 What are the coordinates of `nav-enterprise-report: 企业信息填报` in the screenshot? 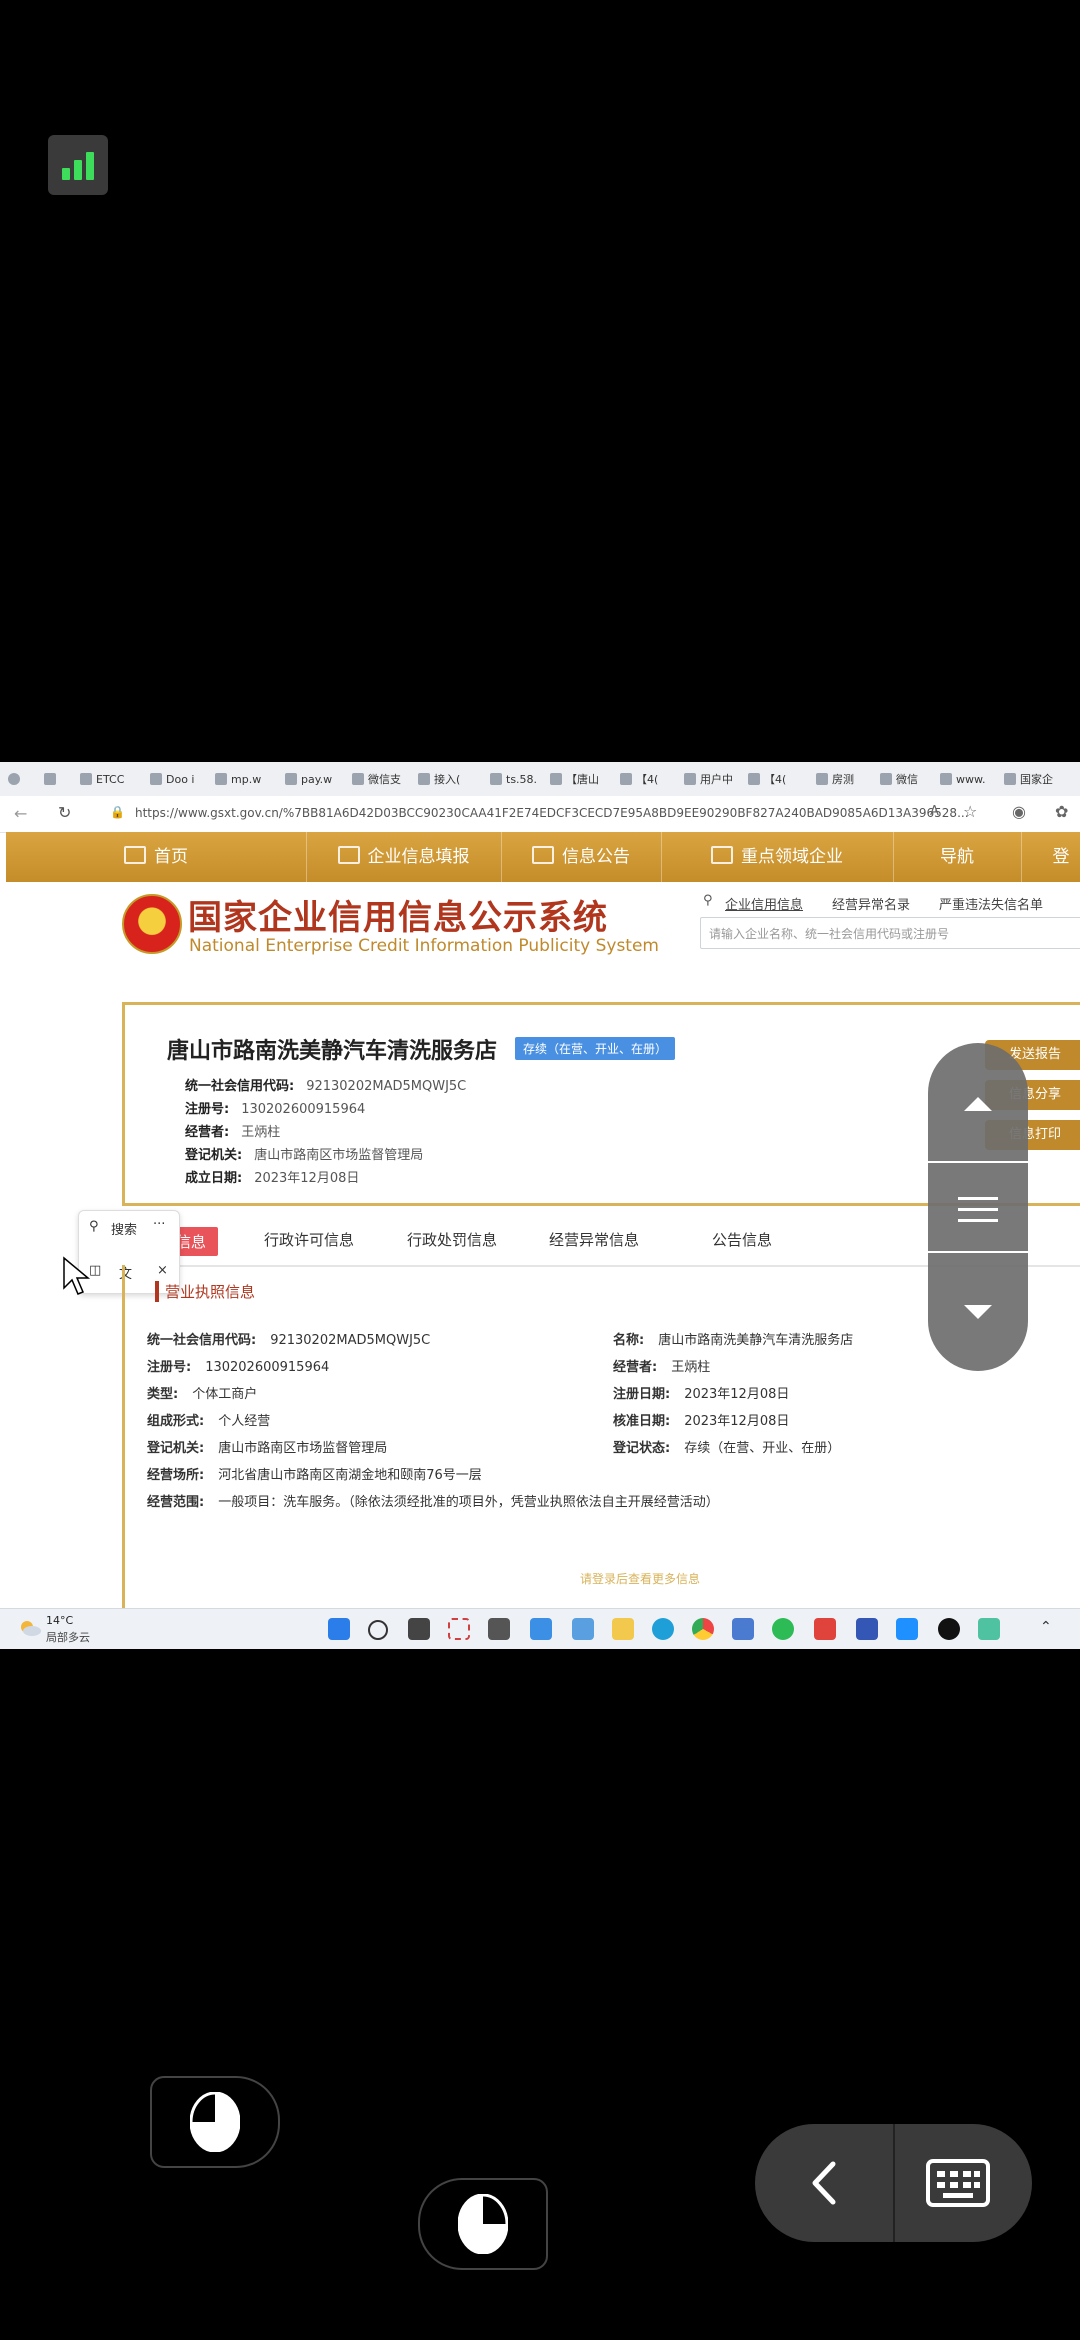 It's located at (404, 857).